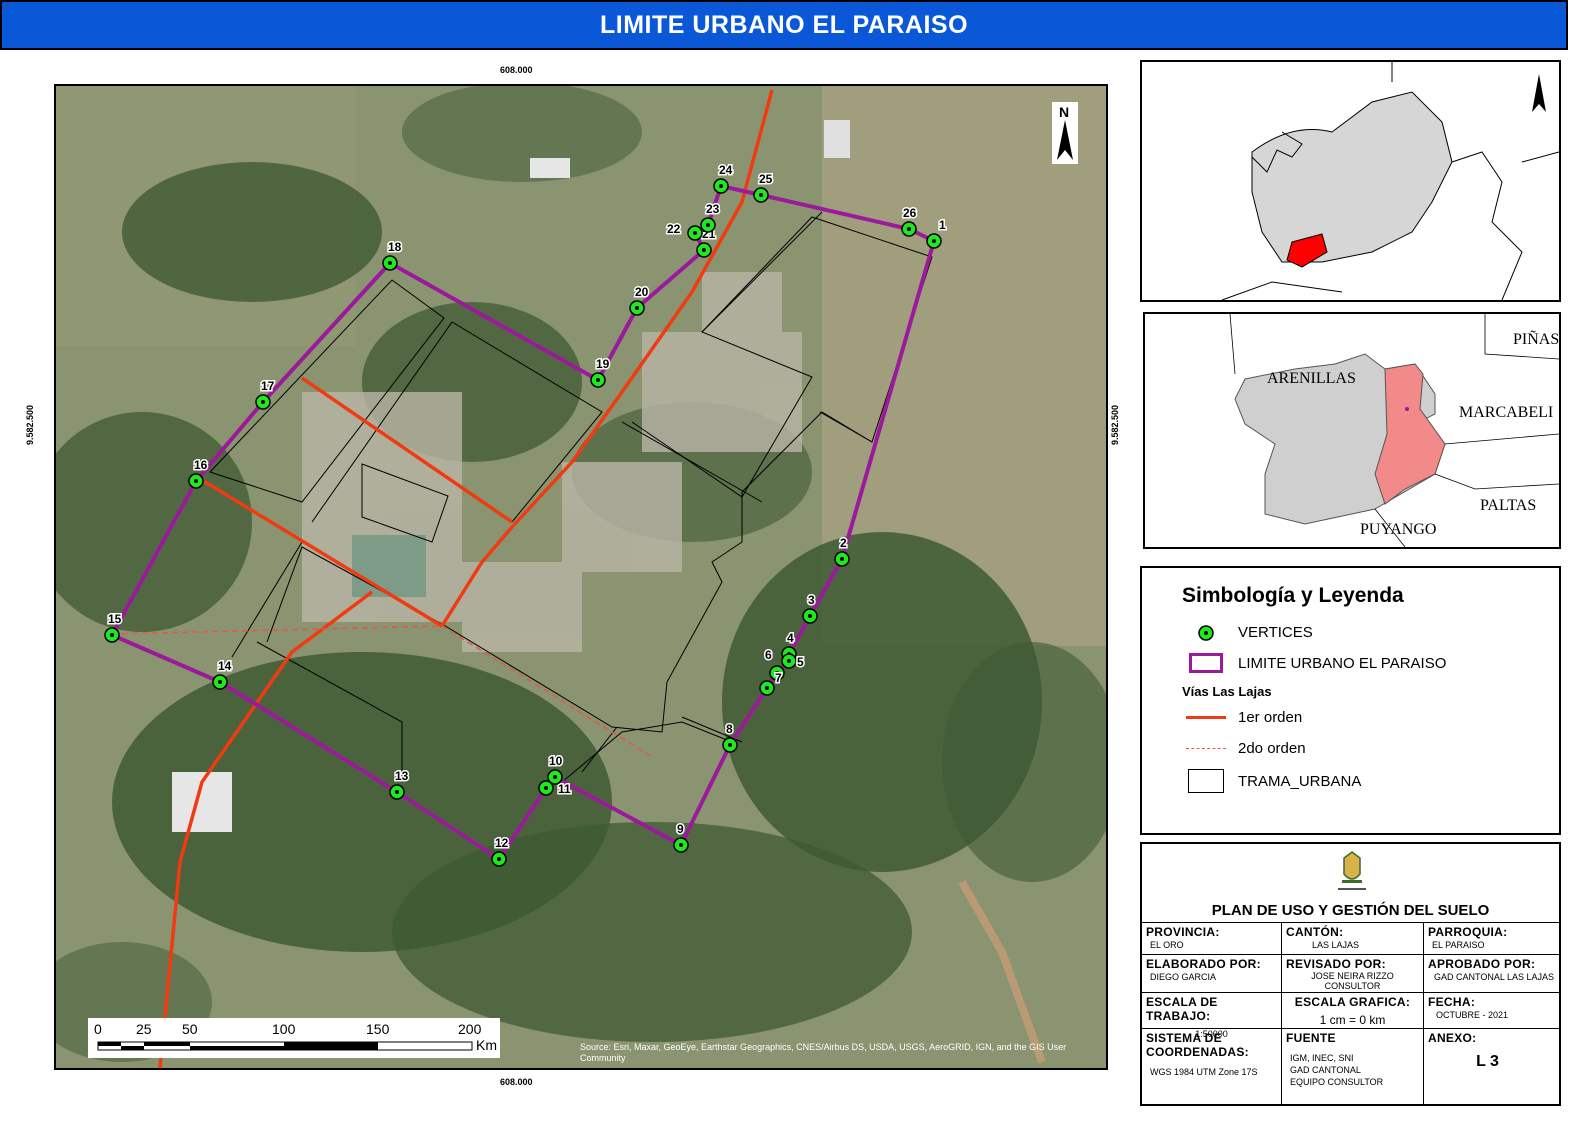  I want to click on aprobado-value: GAD CANTONAL LAS LAJAS, so click(1494, 977).